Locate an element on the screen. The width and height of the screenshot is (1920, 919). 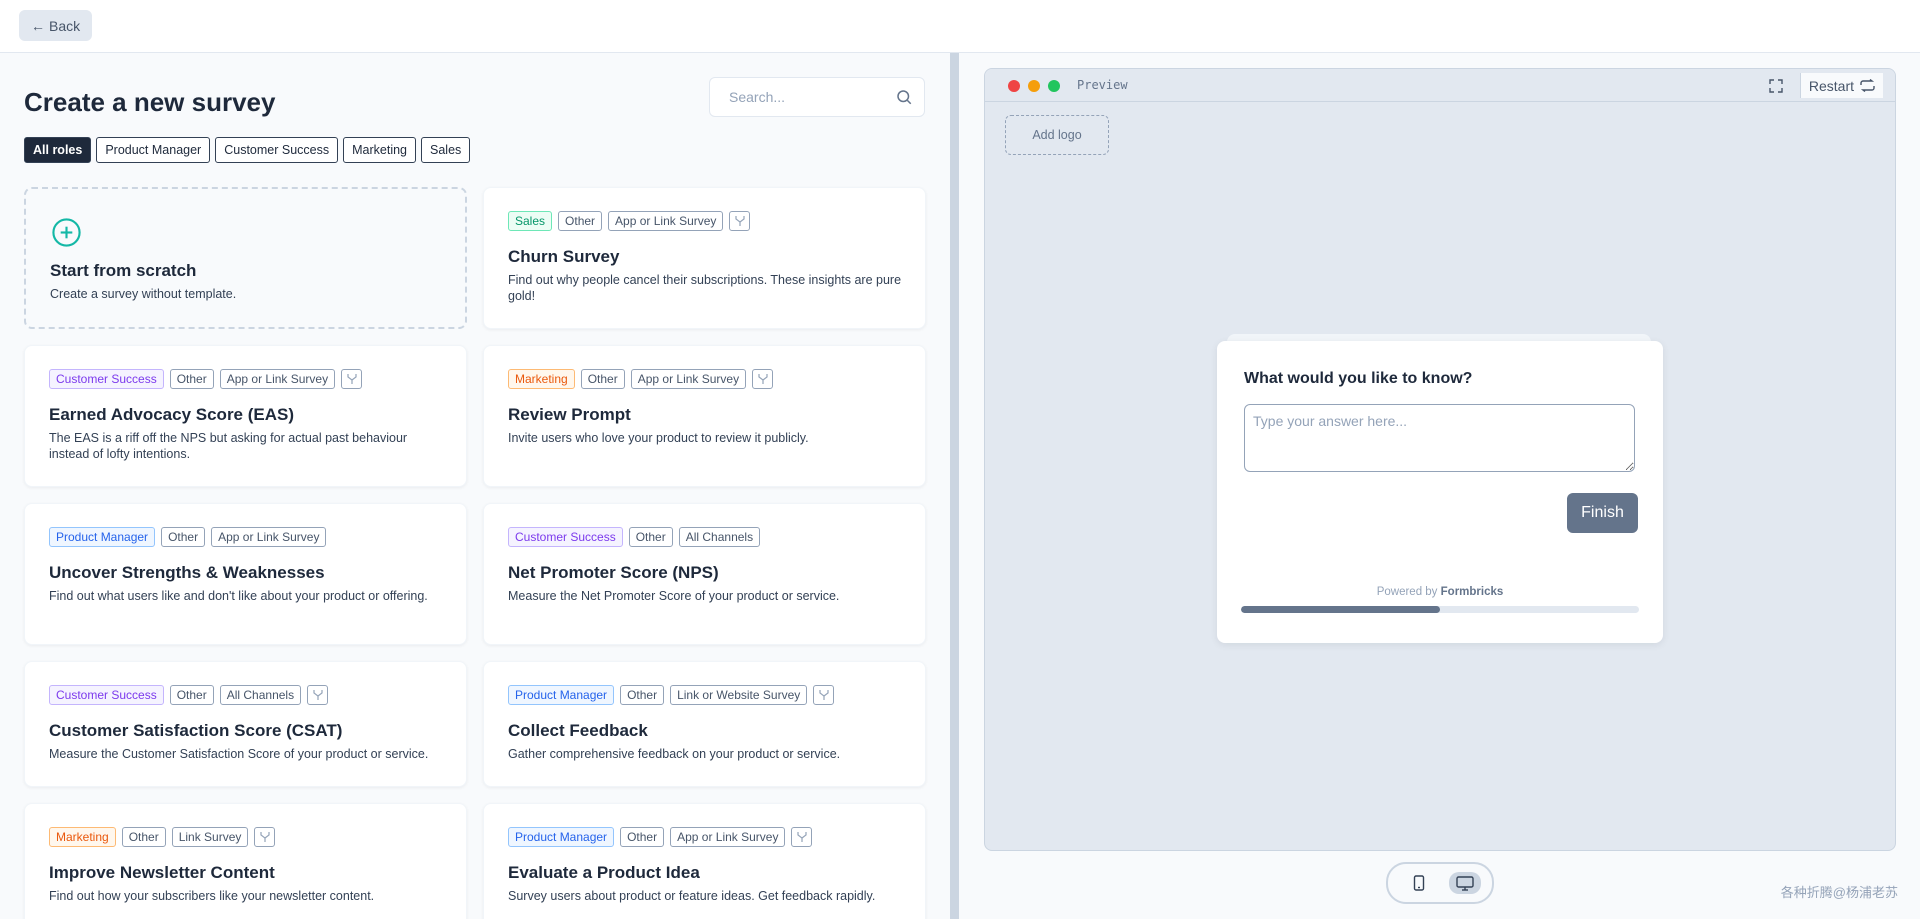
back-button: ← Back is located at coordinates (56, 25).